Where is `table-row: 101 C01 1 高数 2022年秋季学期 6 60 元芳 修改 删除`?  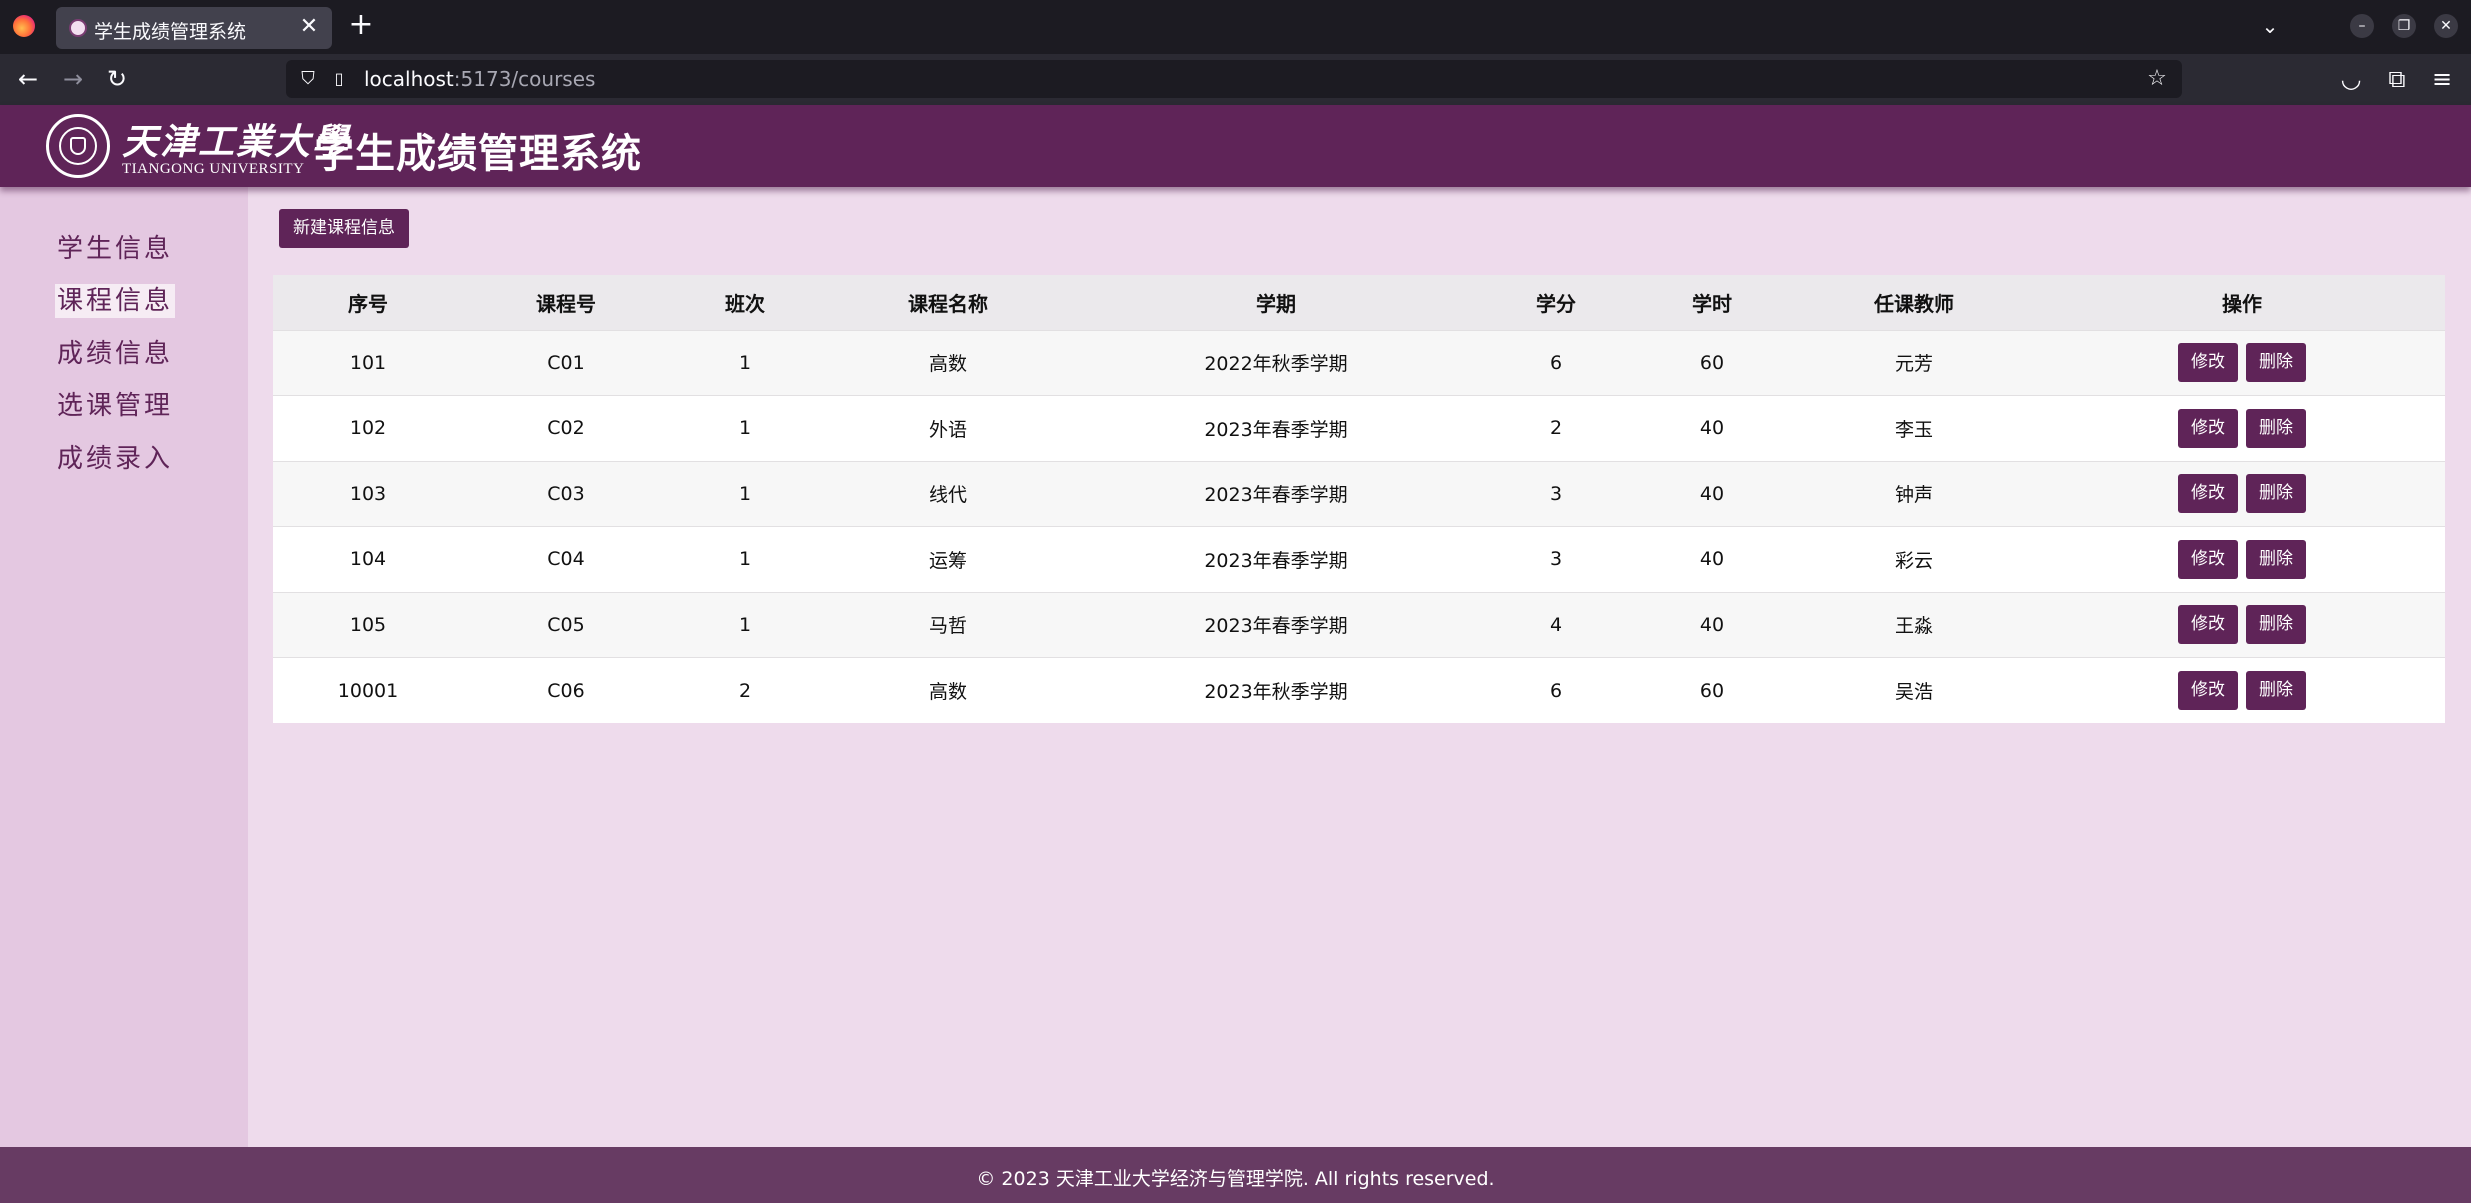 table-row: 101 C01 1 高数 2022年秋季学期 6 60 元芳 修改 删除 is located at coordinates (1359, 362).